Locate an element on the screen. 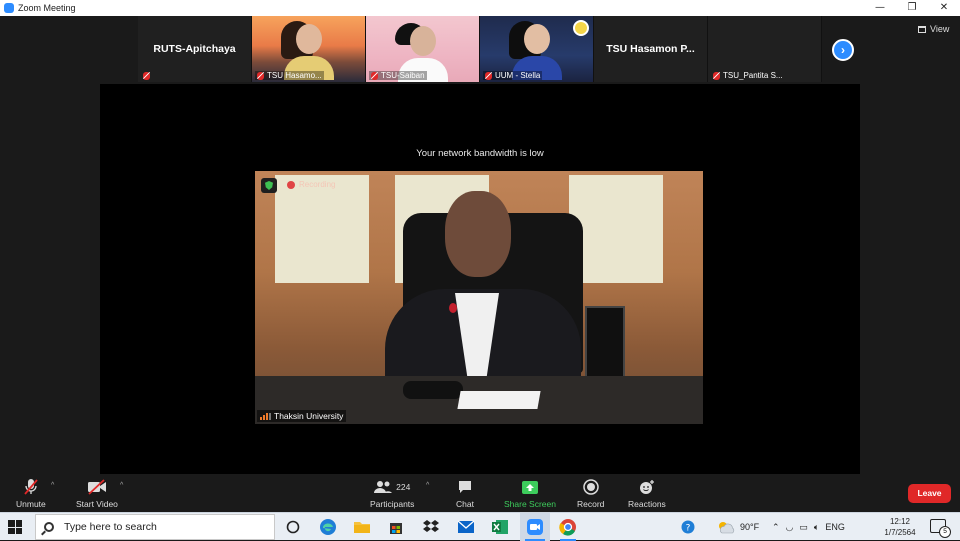 The width and height of the screenshot is (960, 541). muted-indicator is located at coordinates (146, 76).